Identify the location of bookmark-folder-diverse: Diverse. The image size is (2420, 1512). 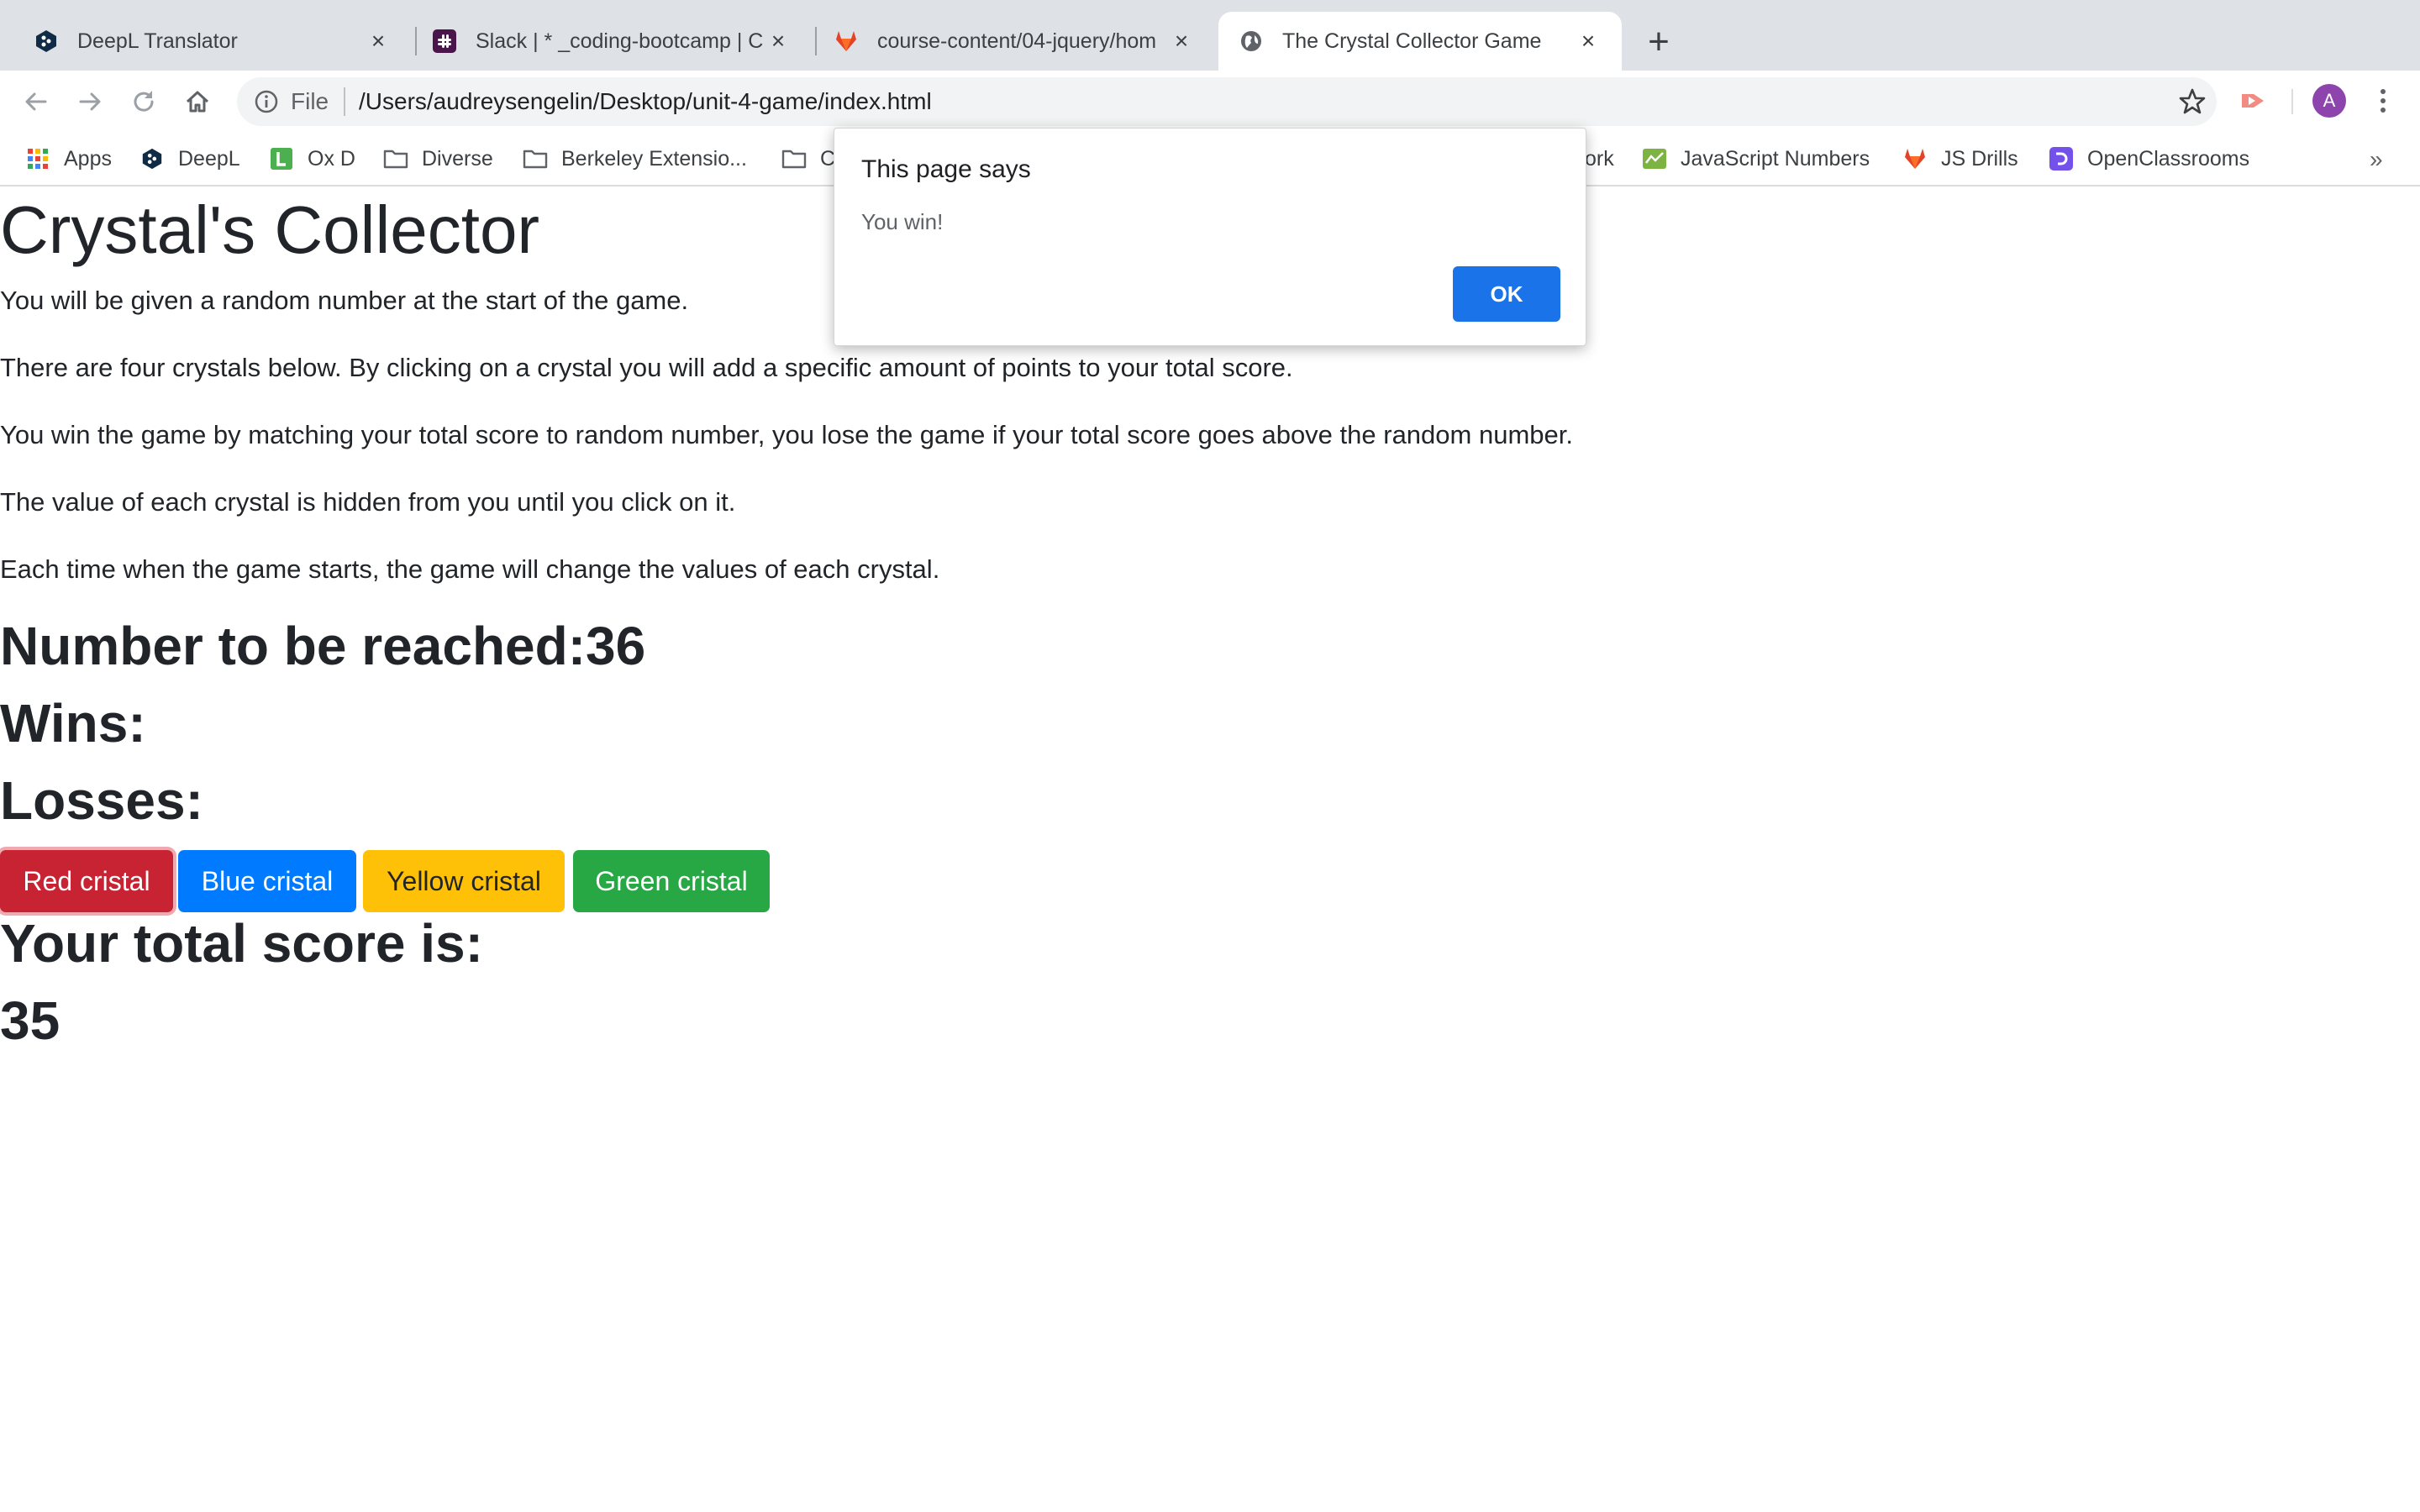
(438, 158).